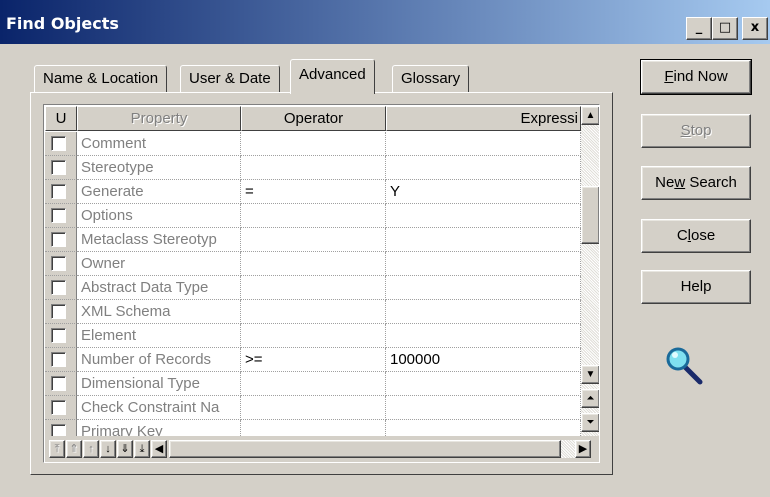  I want to click on table-row: Element, so click(313, 336).